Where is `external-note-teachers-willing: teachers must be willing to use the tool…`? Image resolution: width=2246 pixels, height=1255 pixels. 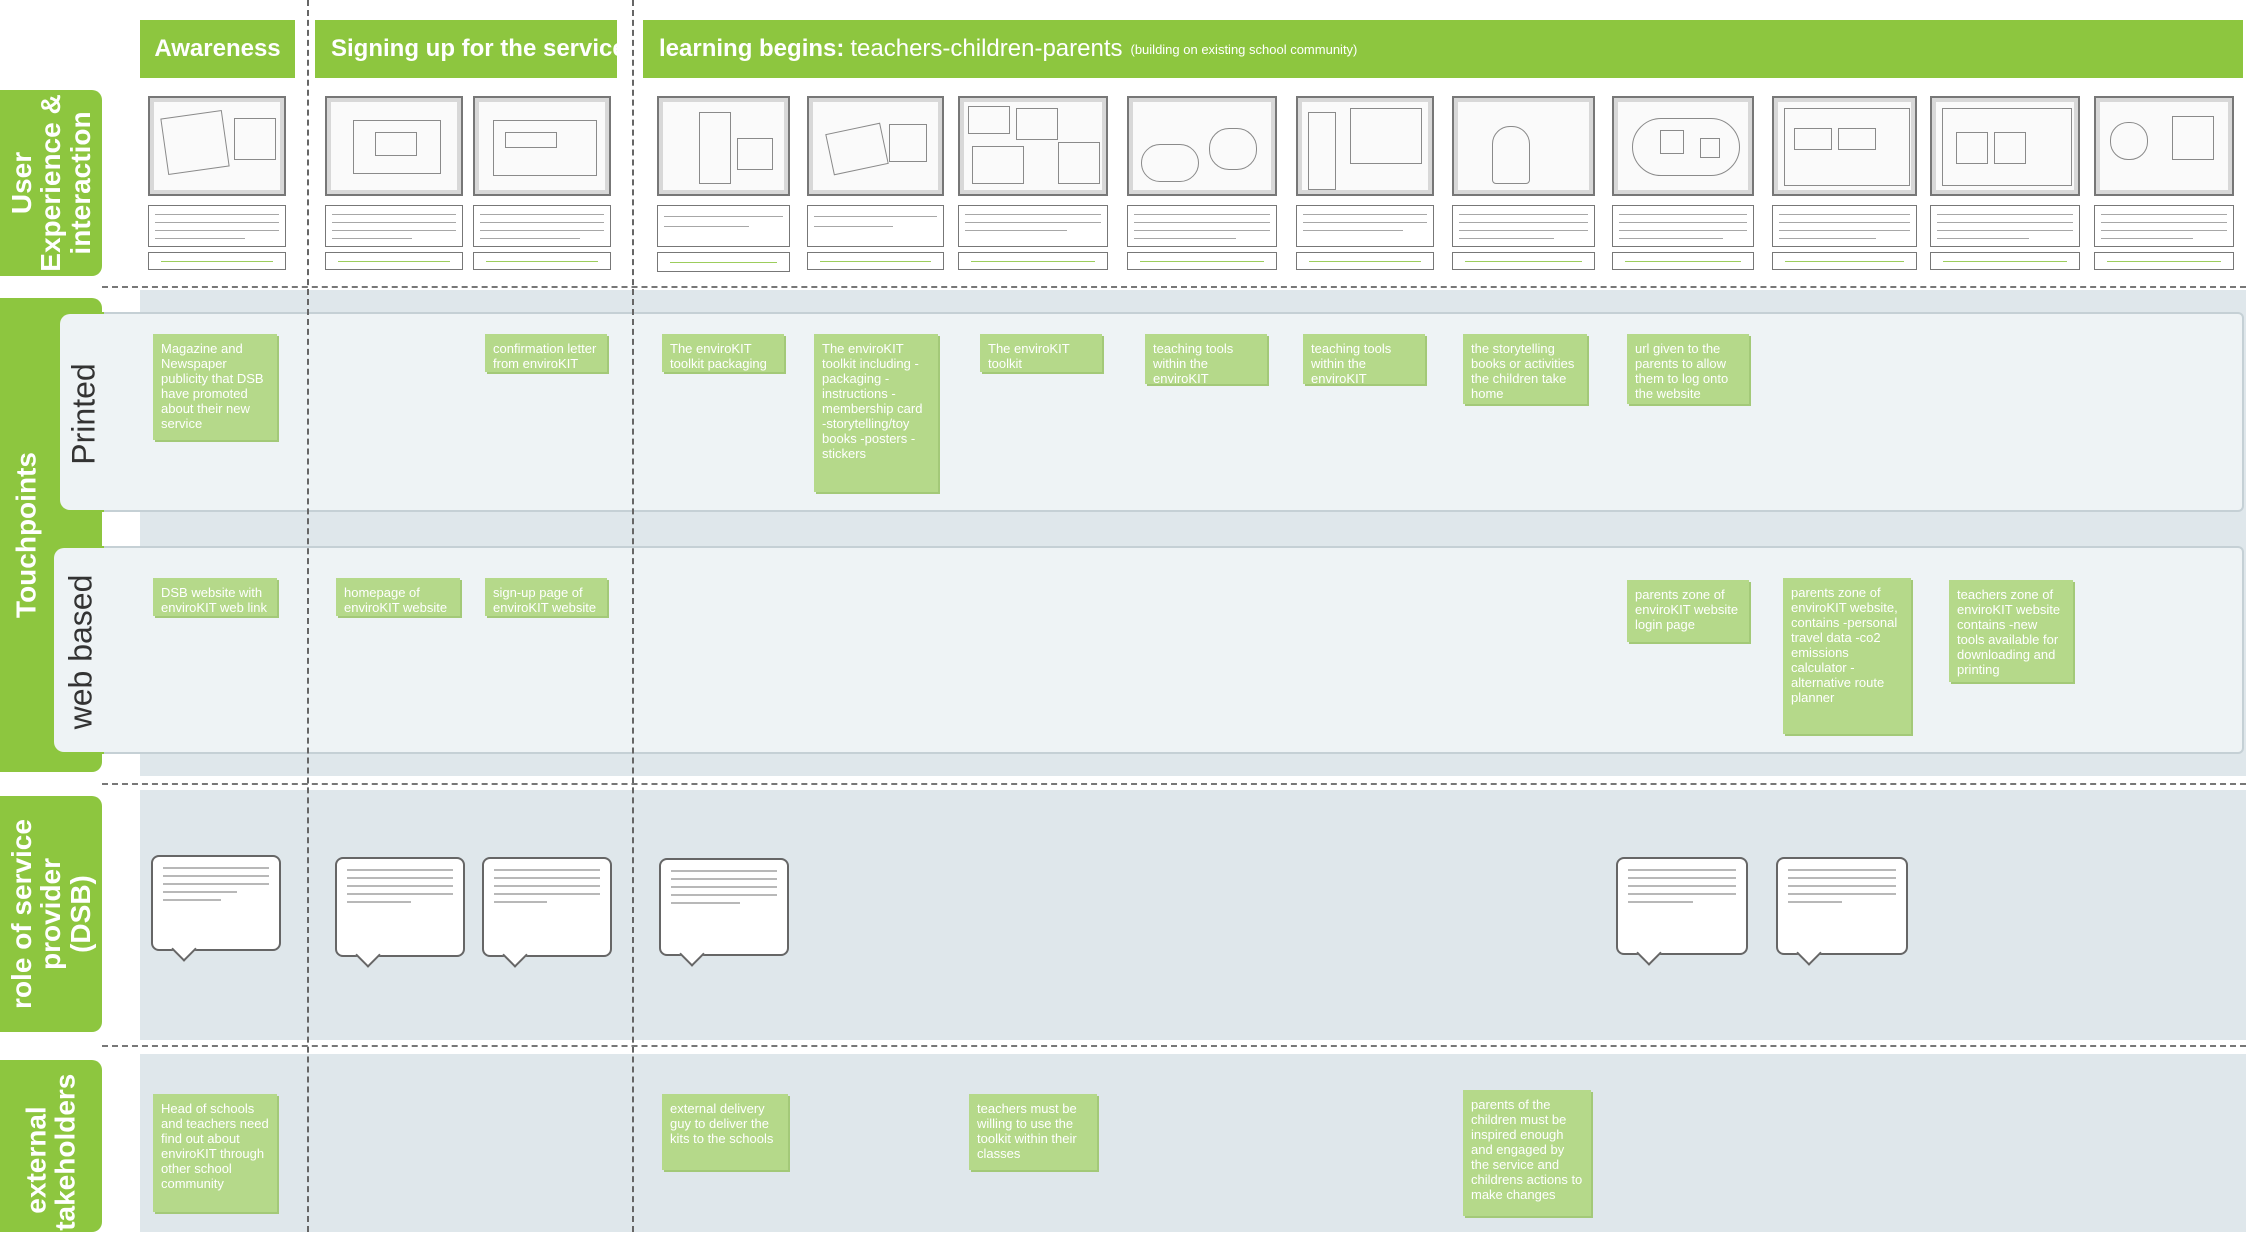 external-note-teachers-willing: teachers must be willing to use the tool… is located at coordinates (1033, 1132).